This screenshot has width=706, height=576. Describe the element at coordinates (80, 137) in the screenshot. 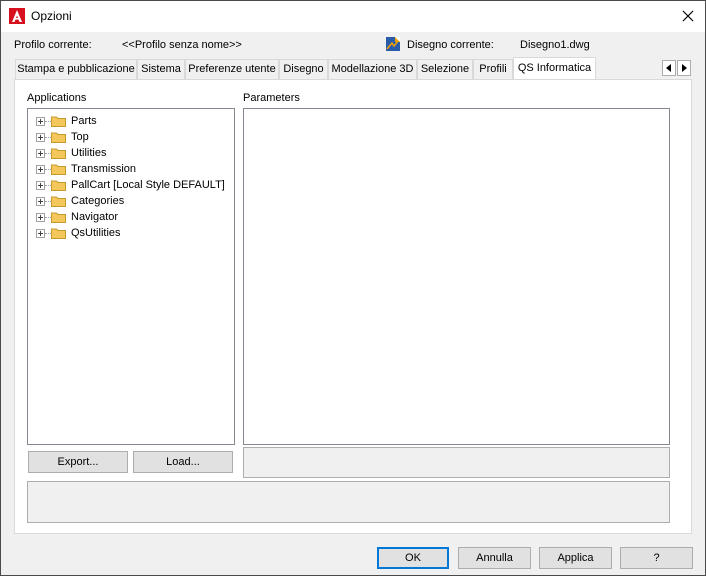

I see `tree-item-label: Top` at that location.